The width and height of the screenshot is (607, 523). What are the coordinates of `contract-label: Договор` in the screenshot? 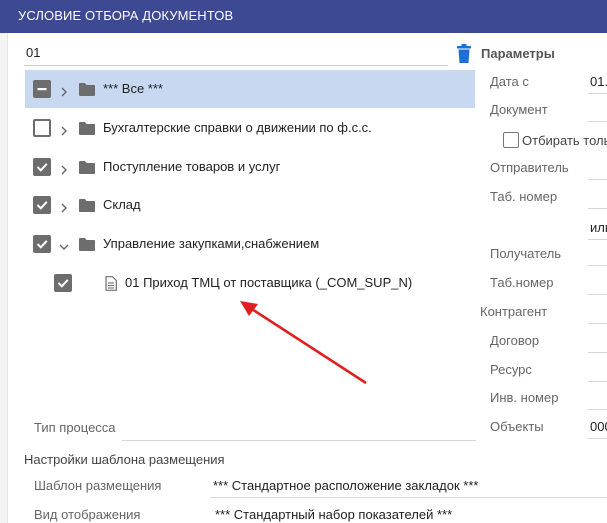 It's located at (515, 340).